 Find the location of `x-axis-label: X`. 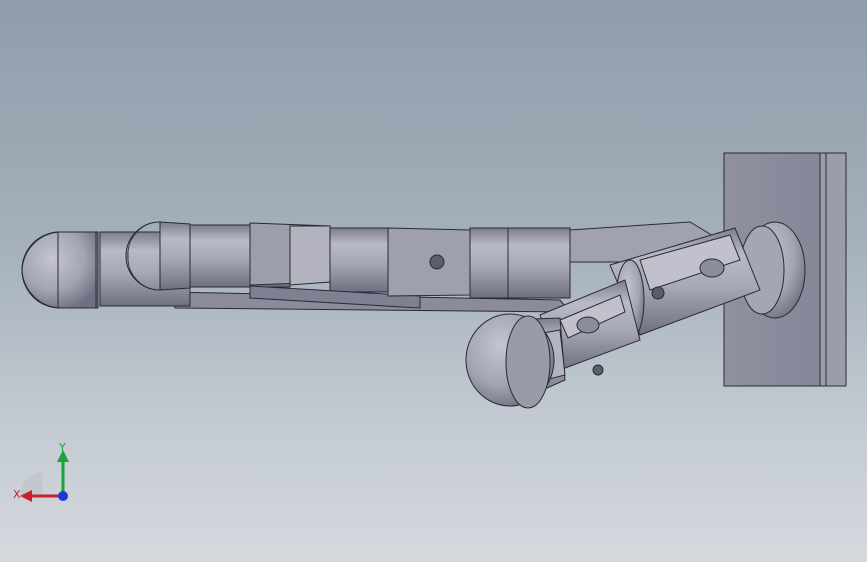

x-axis-label: X is located at coordinates (17, 494).